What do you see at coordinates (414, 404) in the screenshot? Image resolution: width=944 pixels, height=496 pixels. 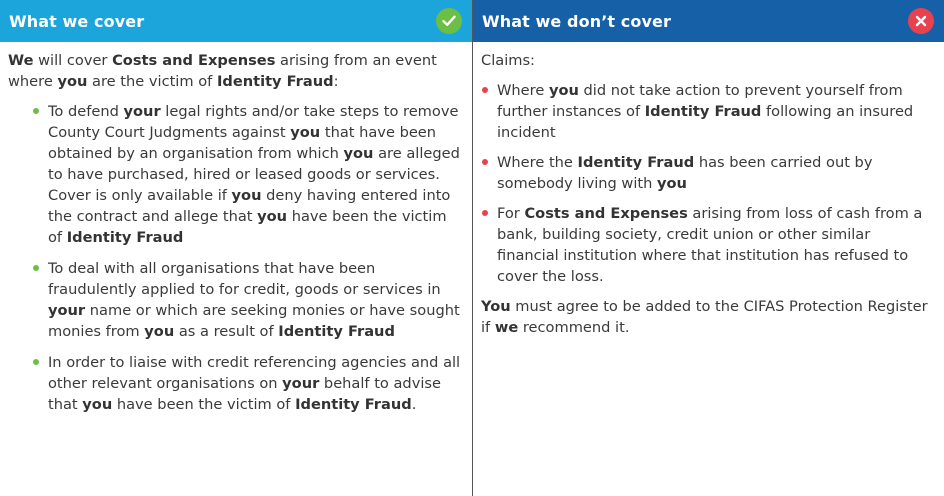 I see `text-segment: .` at bounding box center [414, 404].